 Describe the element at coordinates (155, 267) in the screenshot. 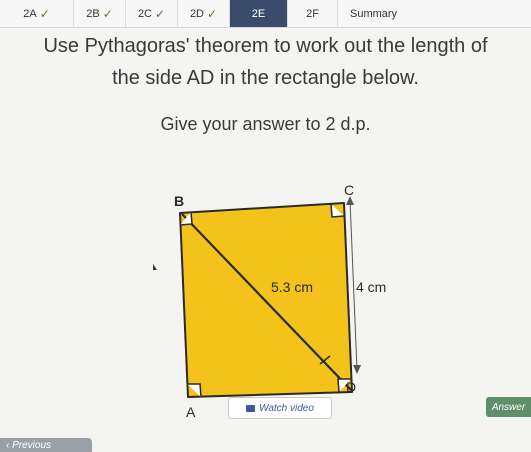

I see `cursor-icon` at that location.